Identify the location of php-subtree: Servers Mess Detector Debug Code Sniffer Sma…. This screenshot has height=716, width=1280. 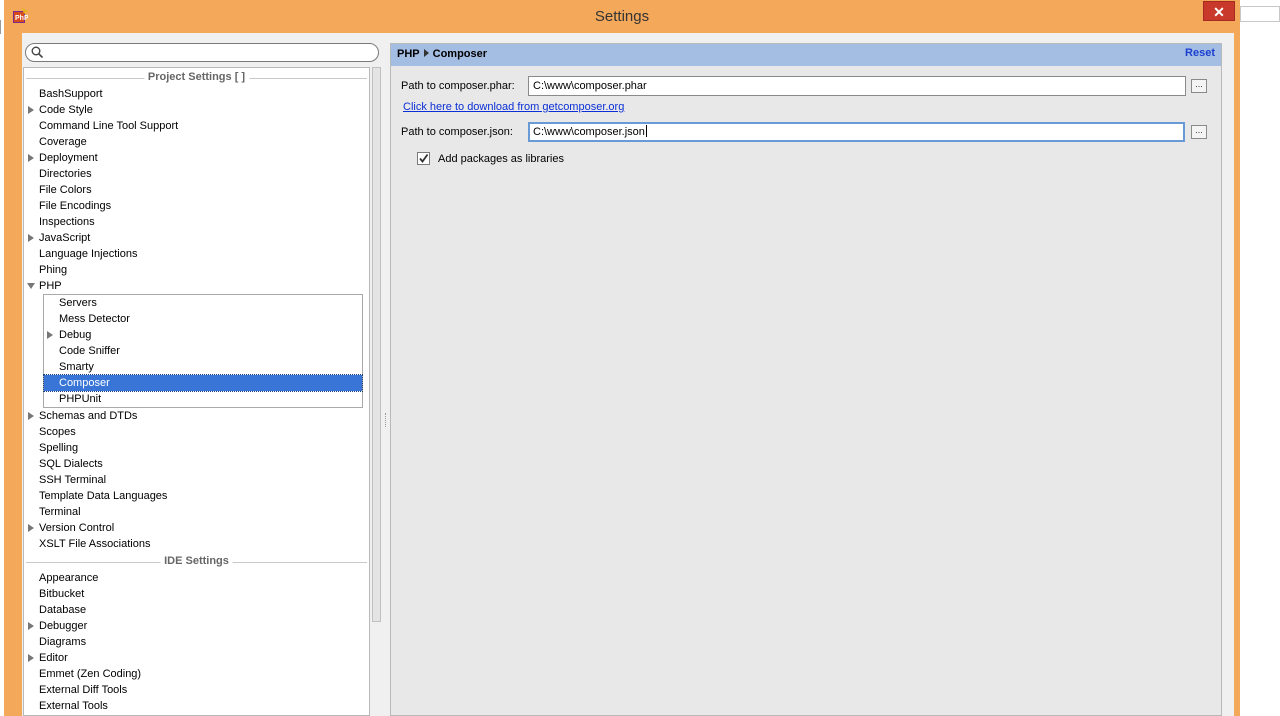
(203, 351).